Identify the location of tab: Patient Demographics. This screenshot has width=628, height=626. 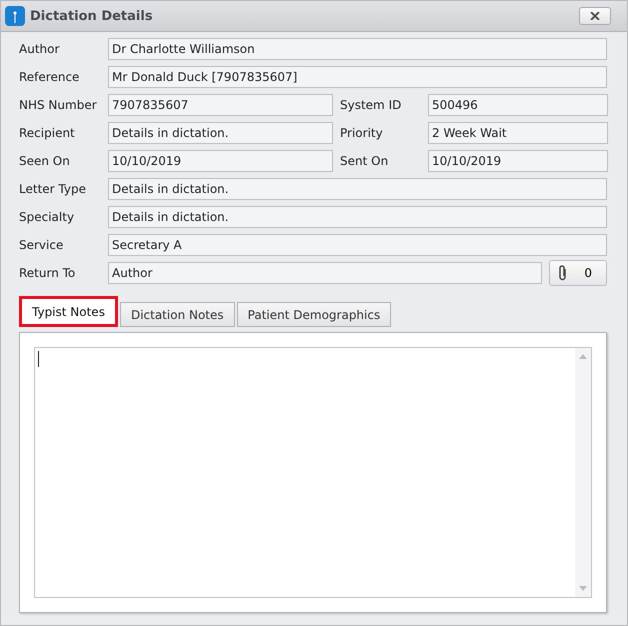
(314, 314).